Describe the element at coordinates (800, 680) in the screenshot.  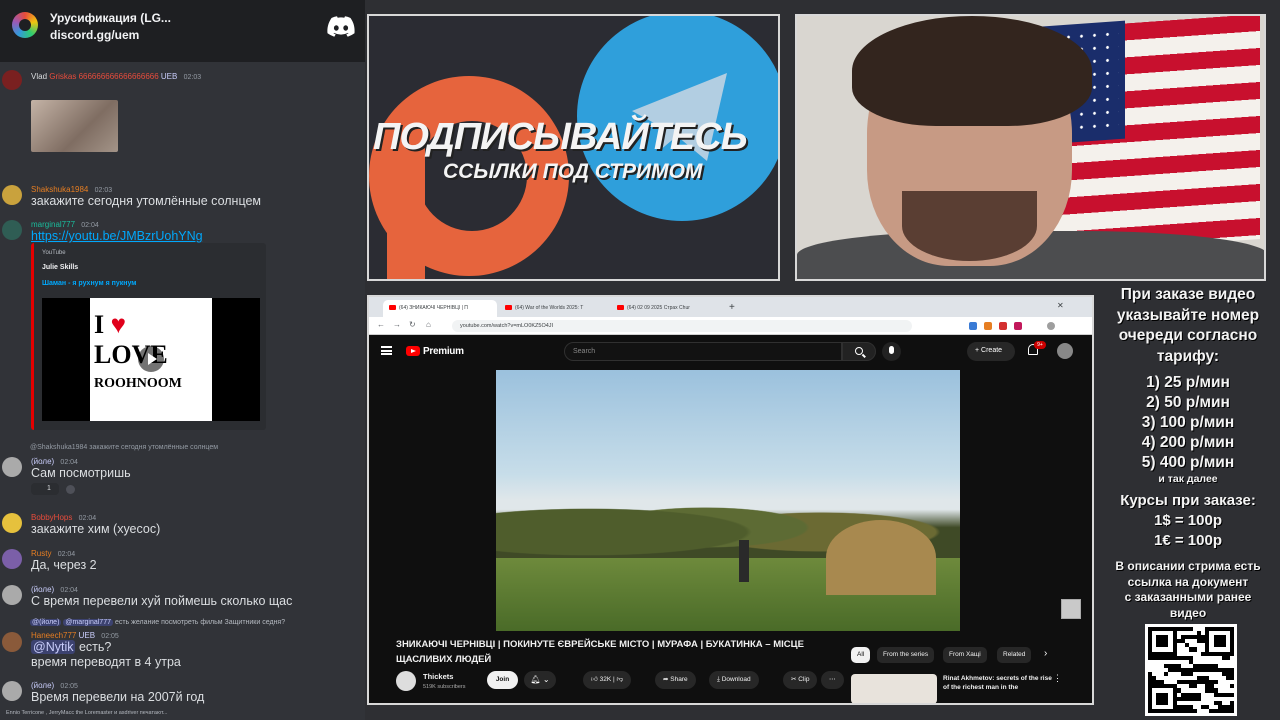
I see `clip-button: ✂ Clip` at that location.